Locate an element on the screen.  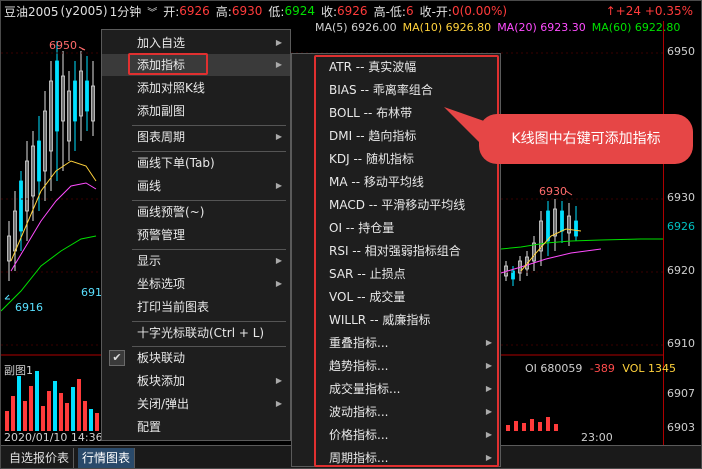
low-label-left: 6916 is located at coordinates (29, 307).